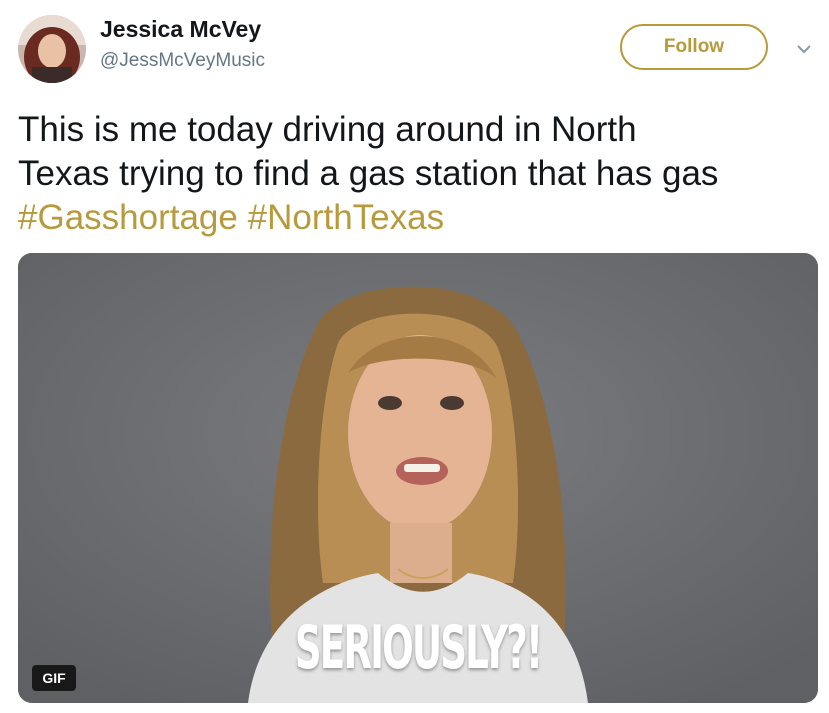  I want to click on follow-button: Follow, so click(694, 47).